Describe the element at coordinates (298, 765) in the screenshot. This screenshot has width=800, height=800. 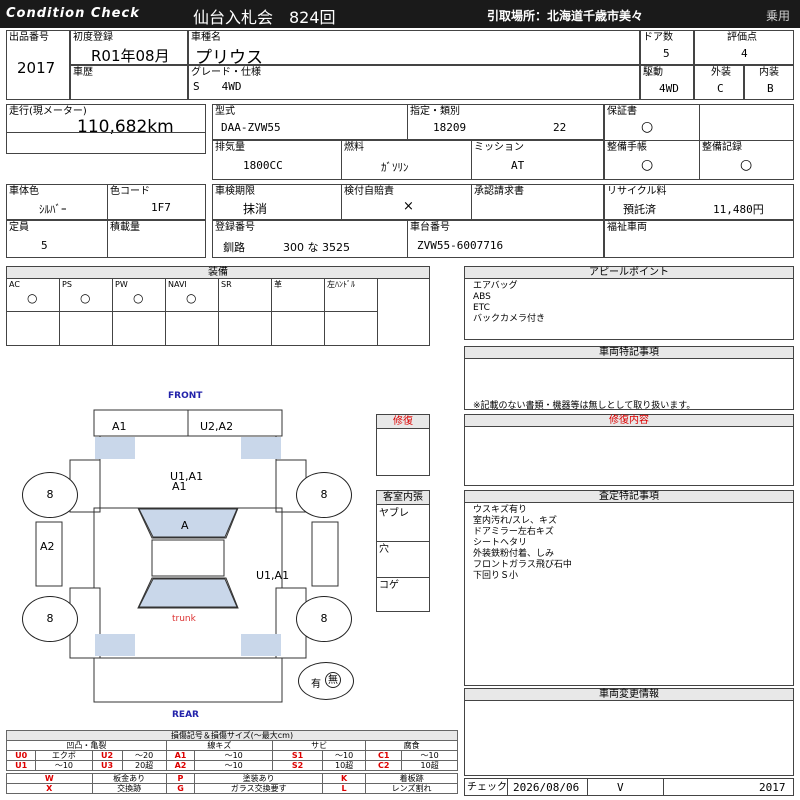
I see `legend-code: S2` at that location.